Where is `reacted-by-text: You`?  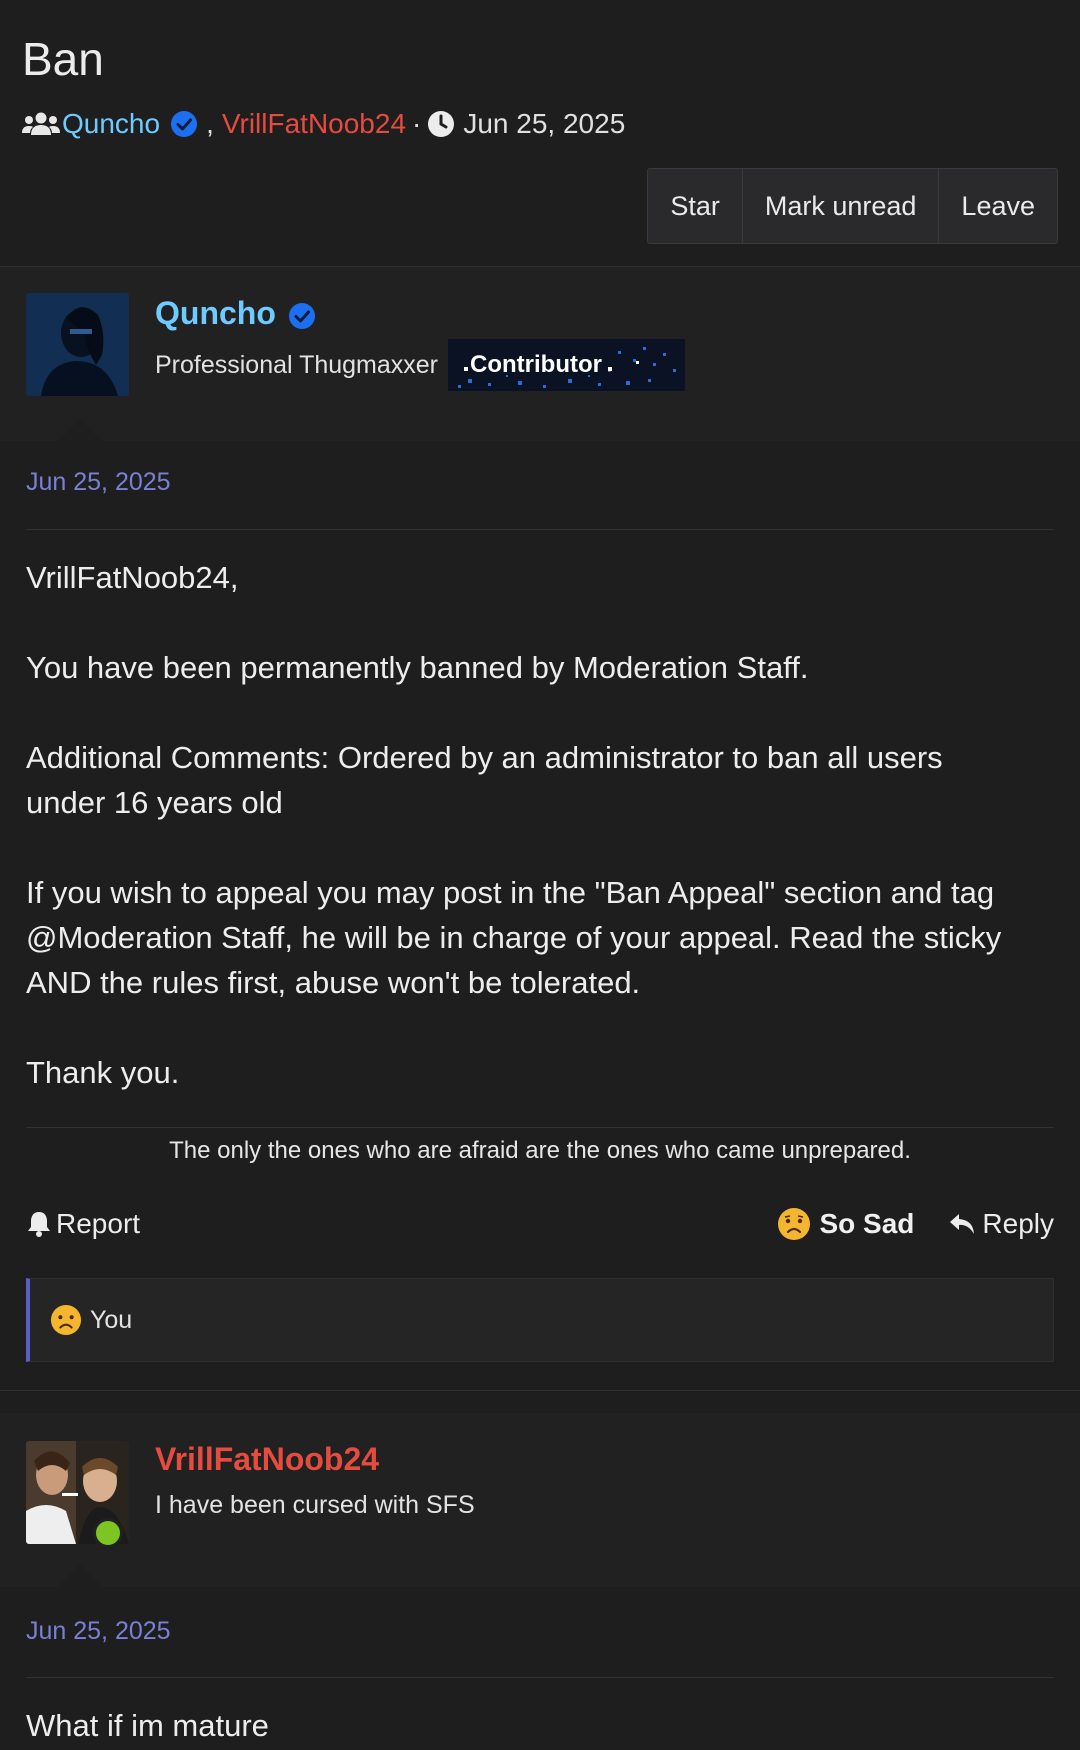
reacted-by-text: You is located at coordinates (111, 1319).